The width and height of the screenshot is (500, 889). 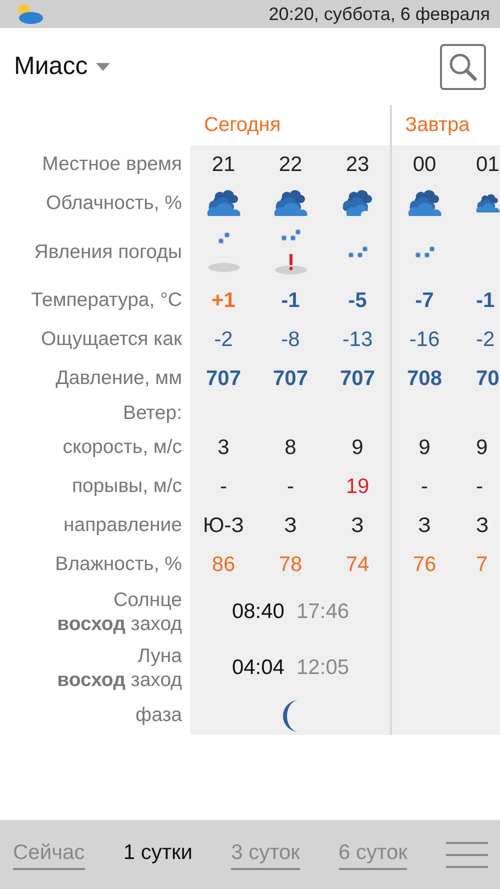 I want to click on row-label: Облачность, %, so click(x=114, y=203).